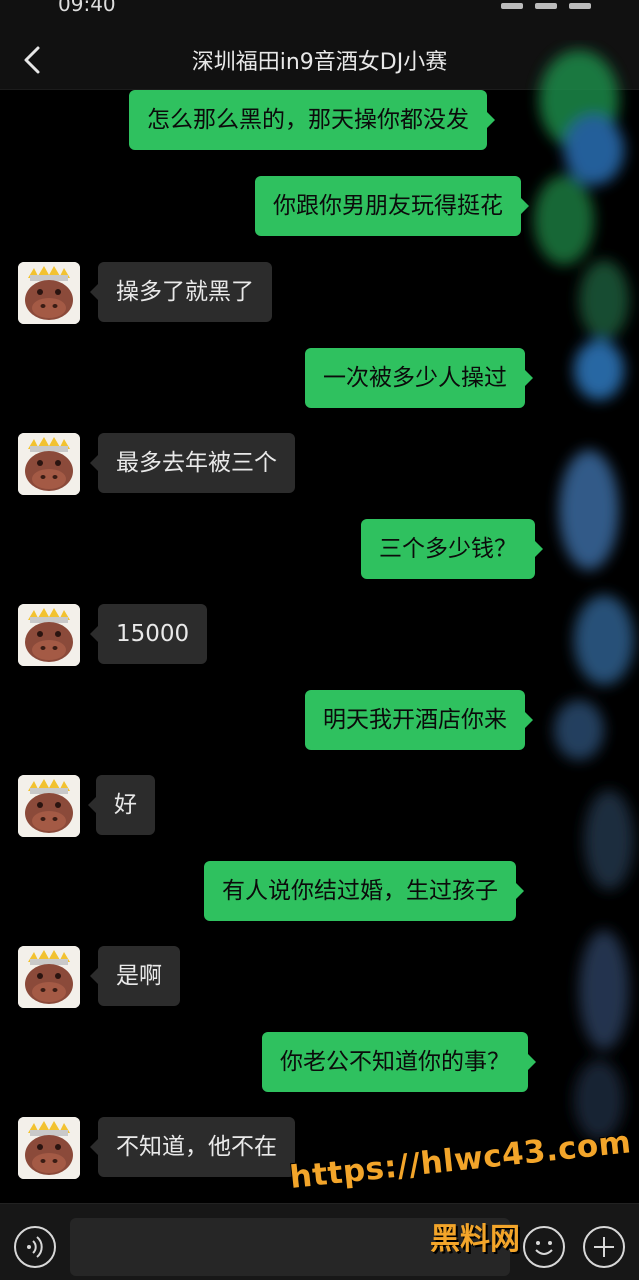 This screenshot has height=1280, width=639. Describe the element at coordinates (312, 120) in the screenshot. I see `message-bubble-self: 怎么那么黑的，那天操你都没发` at that location.